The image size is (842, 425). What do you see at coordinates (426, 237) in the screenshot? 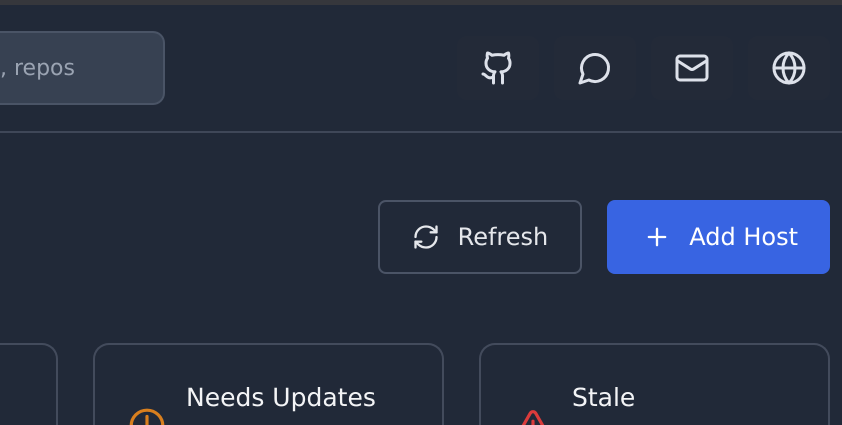
I see `refresh-icon` at bounding box center [426, 237].